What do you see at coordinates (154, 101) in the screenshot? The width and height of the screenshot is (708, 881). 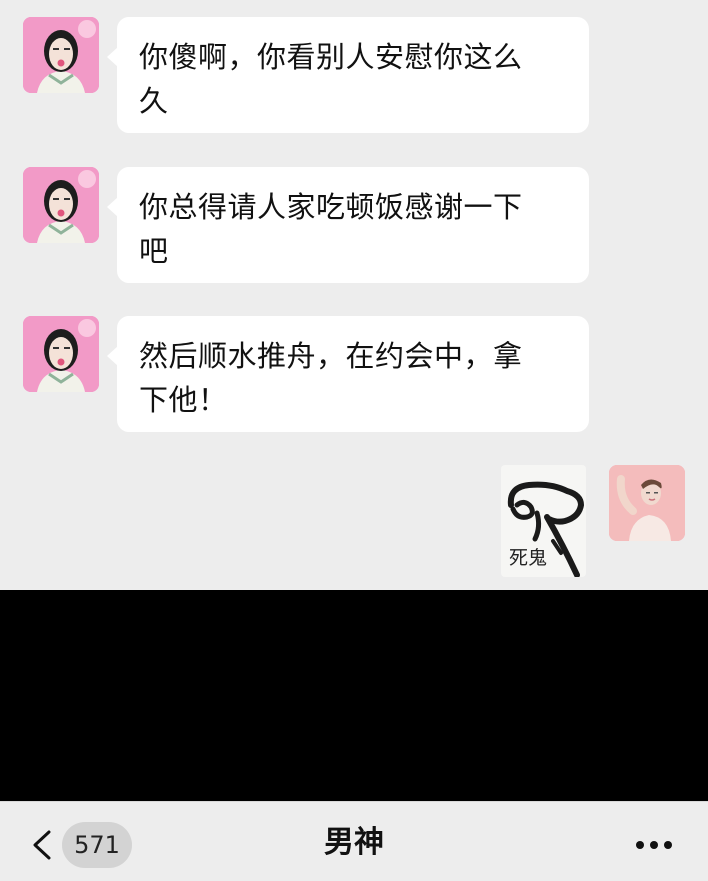 I see `message-text-line: 久` at bounding box center [154, 101].